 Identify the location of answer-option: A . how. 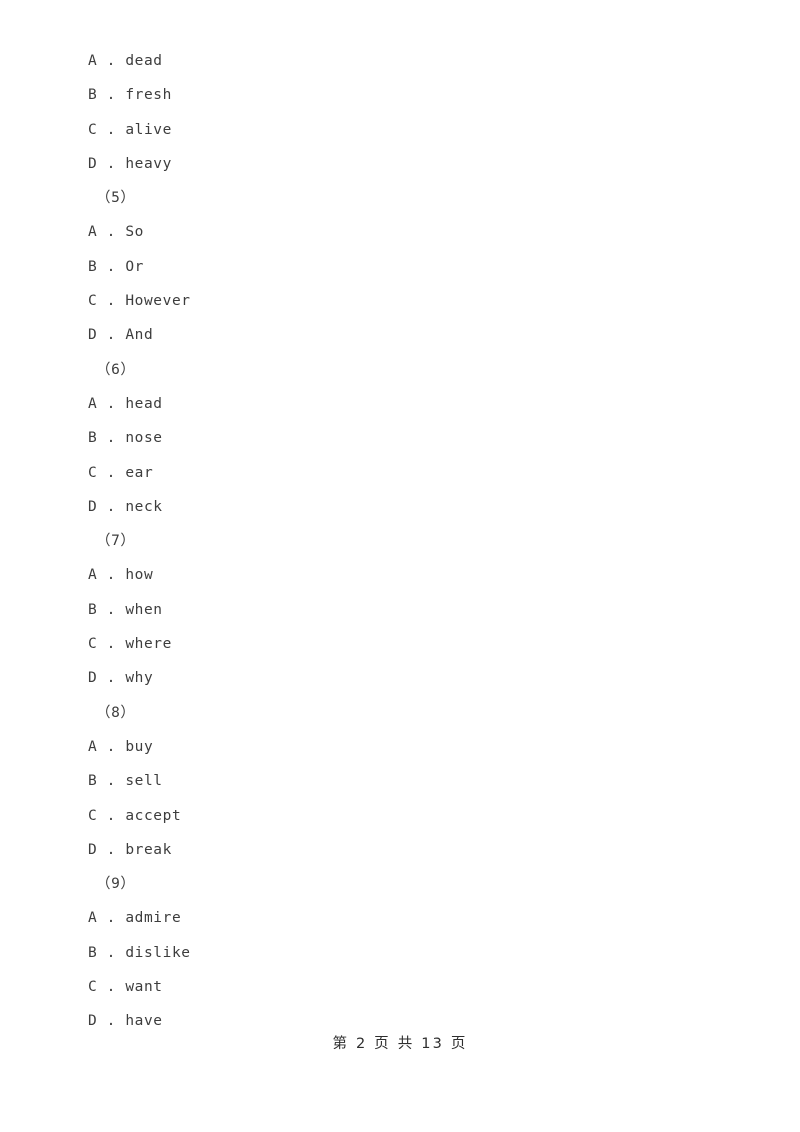
(121, 575).